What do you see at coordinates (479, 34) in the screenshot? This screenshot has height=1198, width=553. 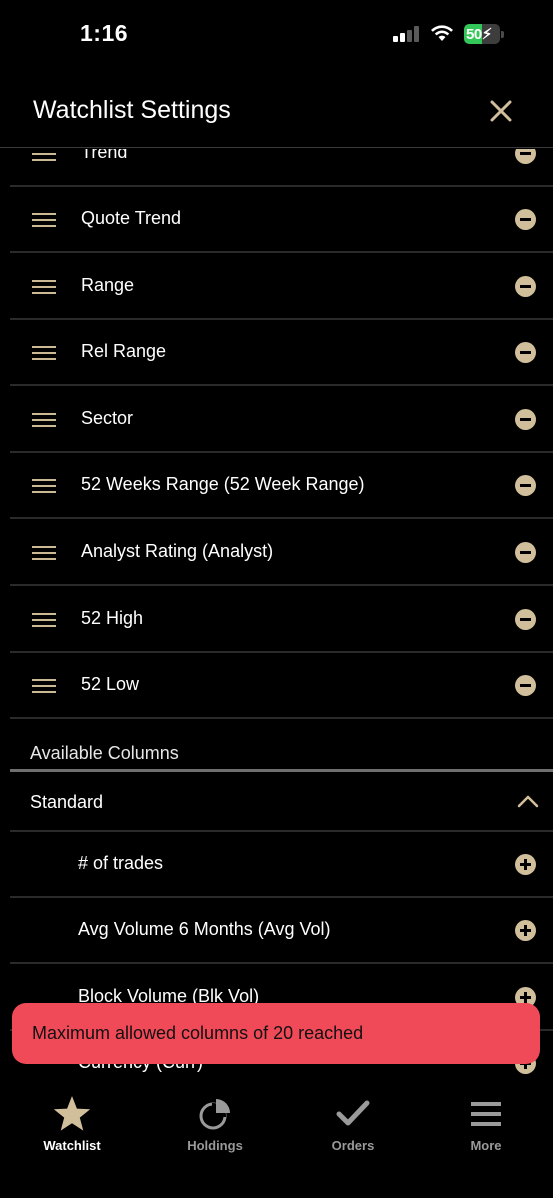 I see `battery-level: 50⚡︎` at bounding box center [479, 34].